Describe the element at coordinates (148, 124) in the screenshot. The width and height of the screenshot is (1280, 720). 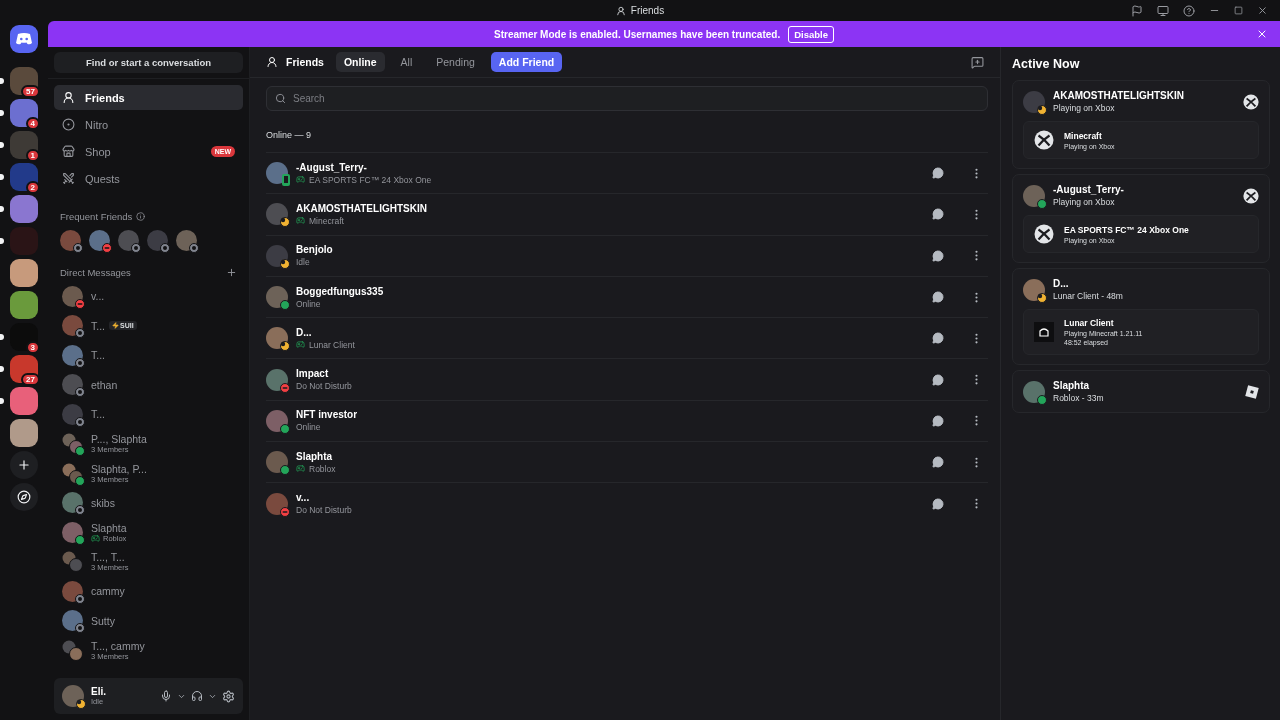
I see `nav-item: Nitro` at that location.